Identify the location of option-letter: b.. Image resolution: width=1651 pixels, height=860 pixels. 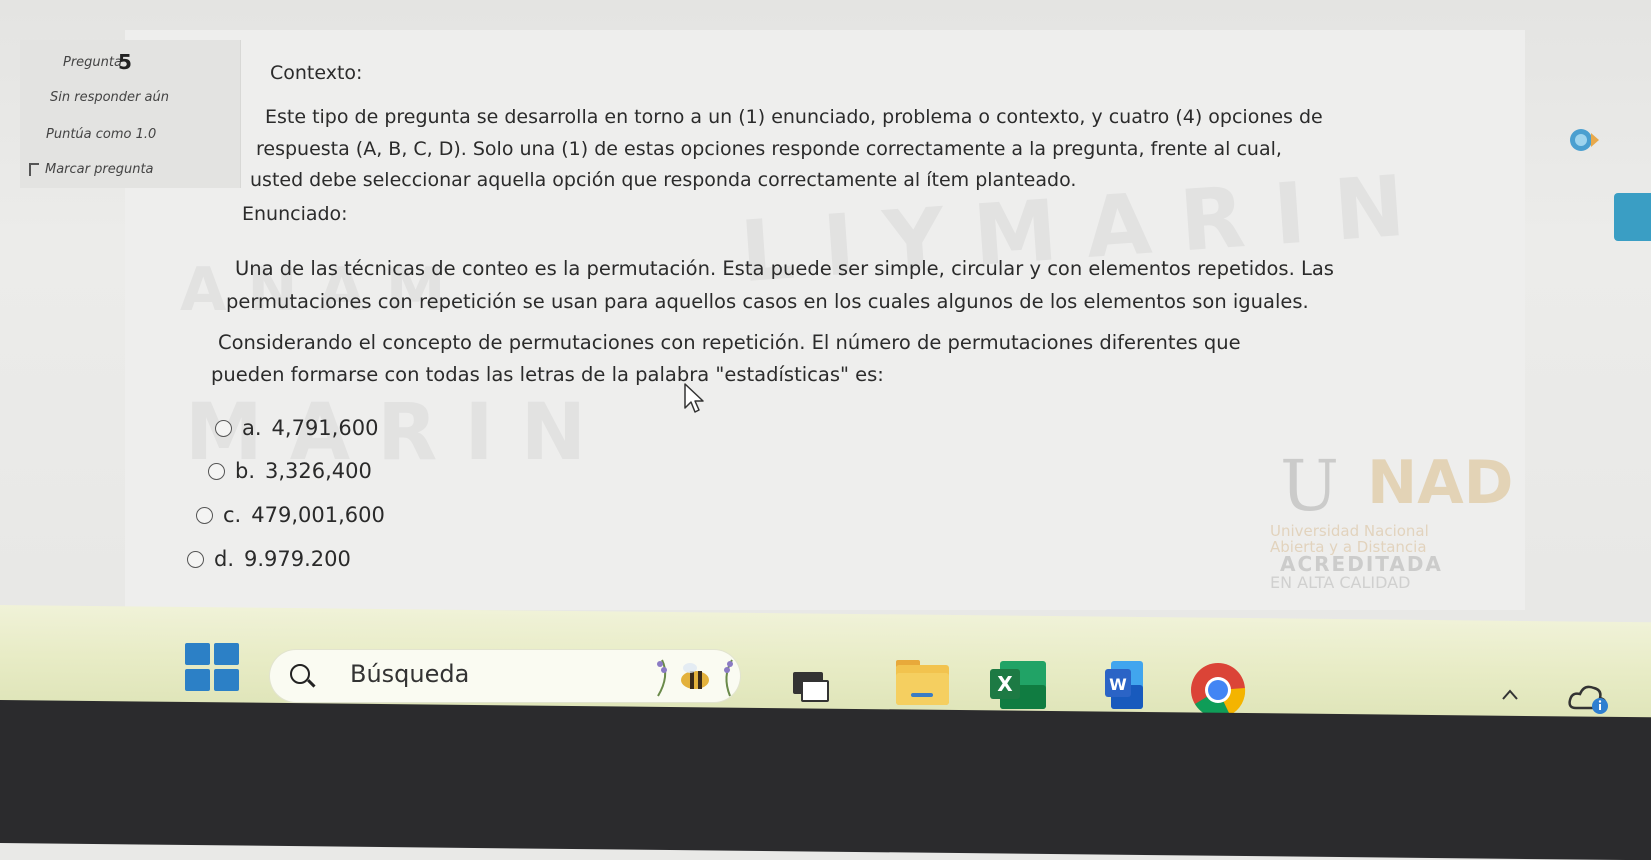
(245, 471).